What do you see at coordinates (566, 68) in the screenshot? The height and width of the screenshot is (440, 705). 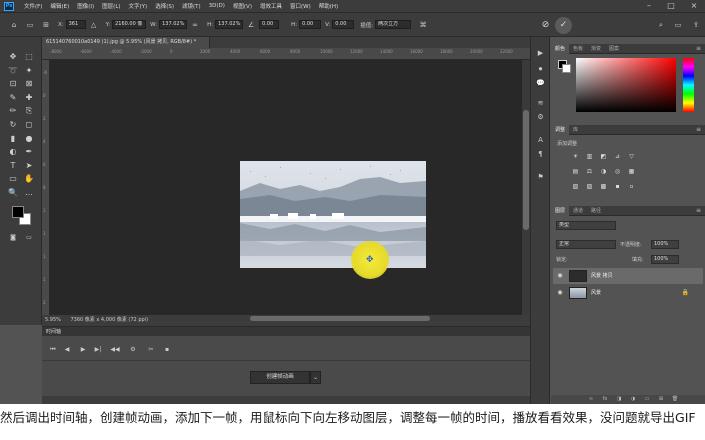 I see `background-color-mini` at bounding box center [566, 68].